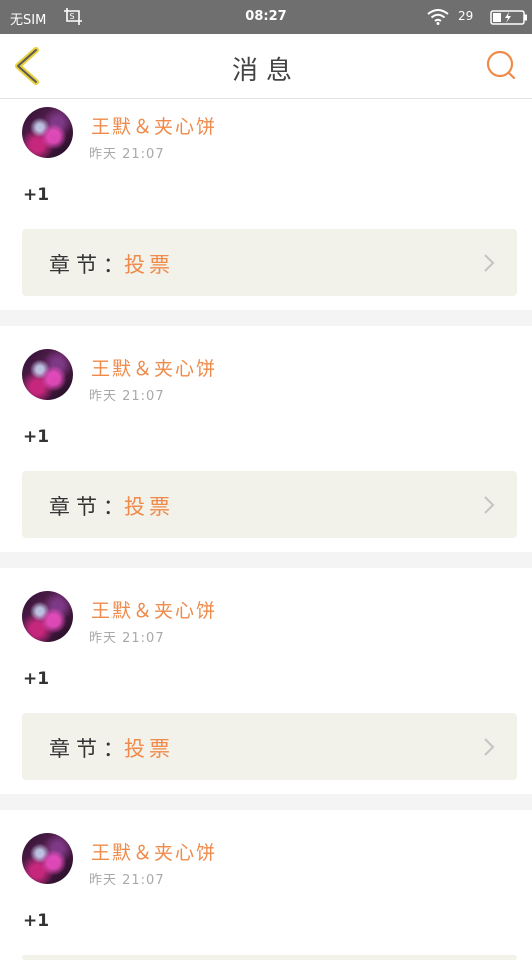 This screenshot has height=960, width=532. I want to click on search-icon, so click(501, 65).